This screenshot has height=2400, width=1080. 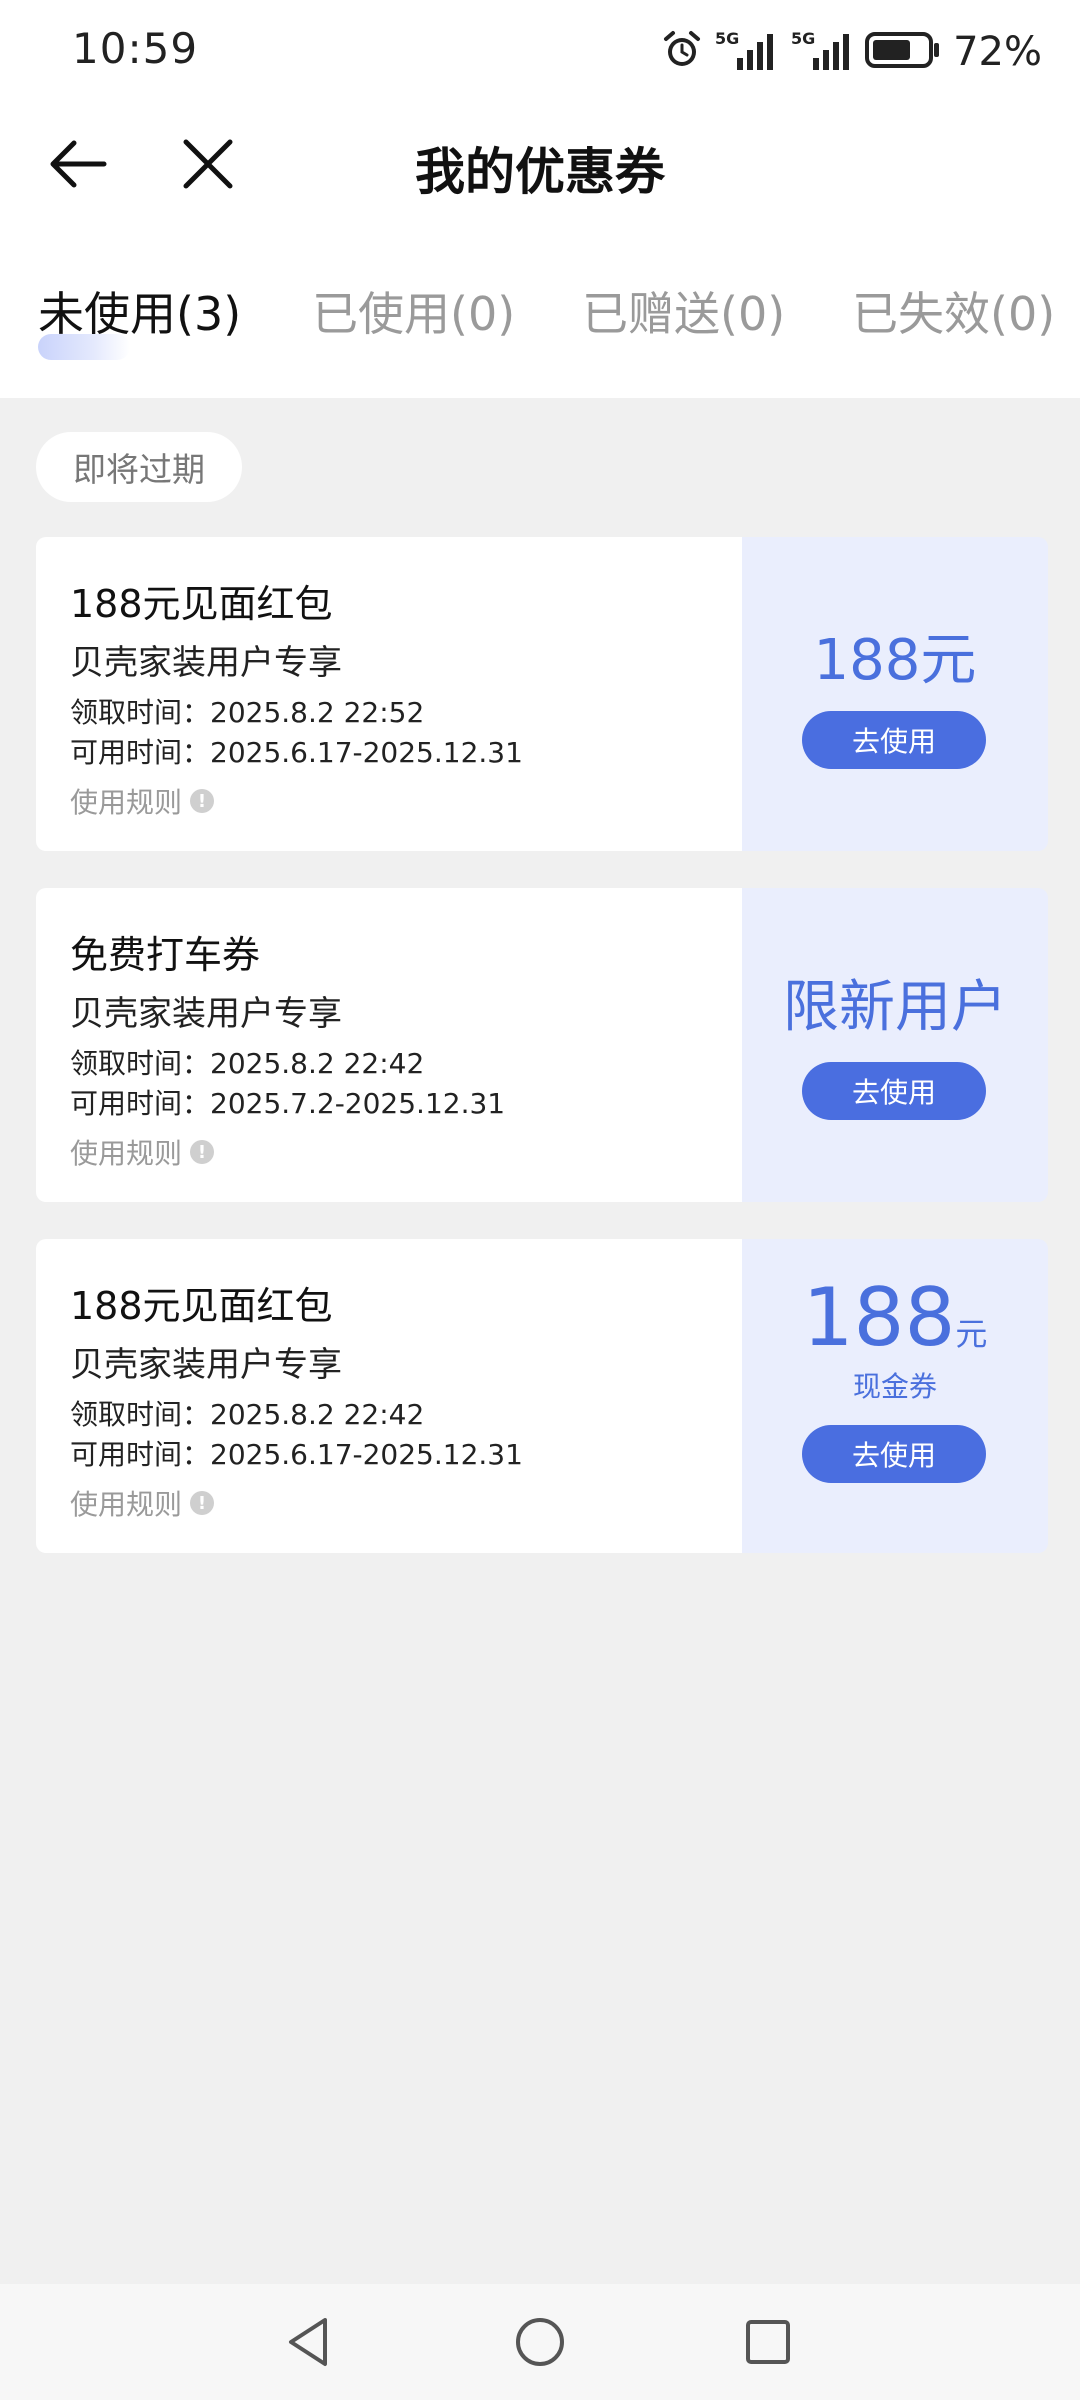 I want to click on system-nav-bar, so click(x=540, y=2342).